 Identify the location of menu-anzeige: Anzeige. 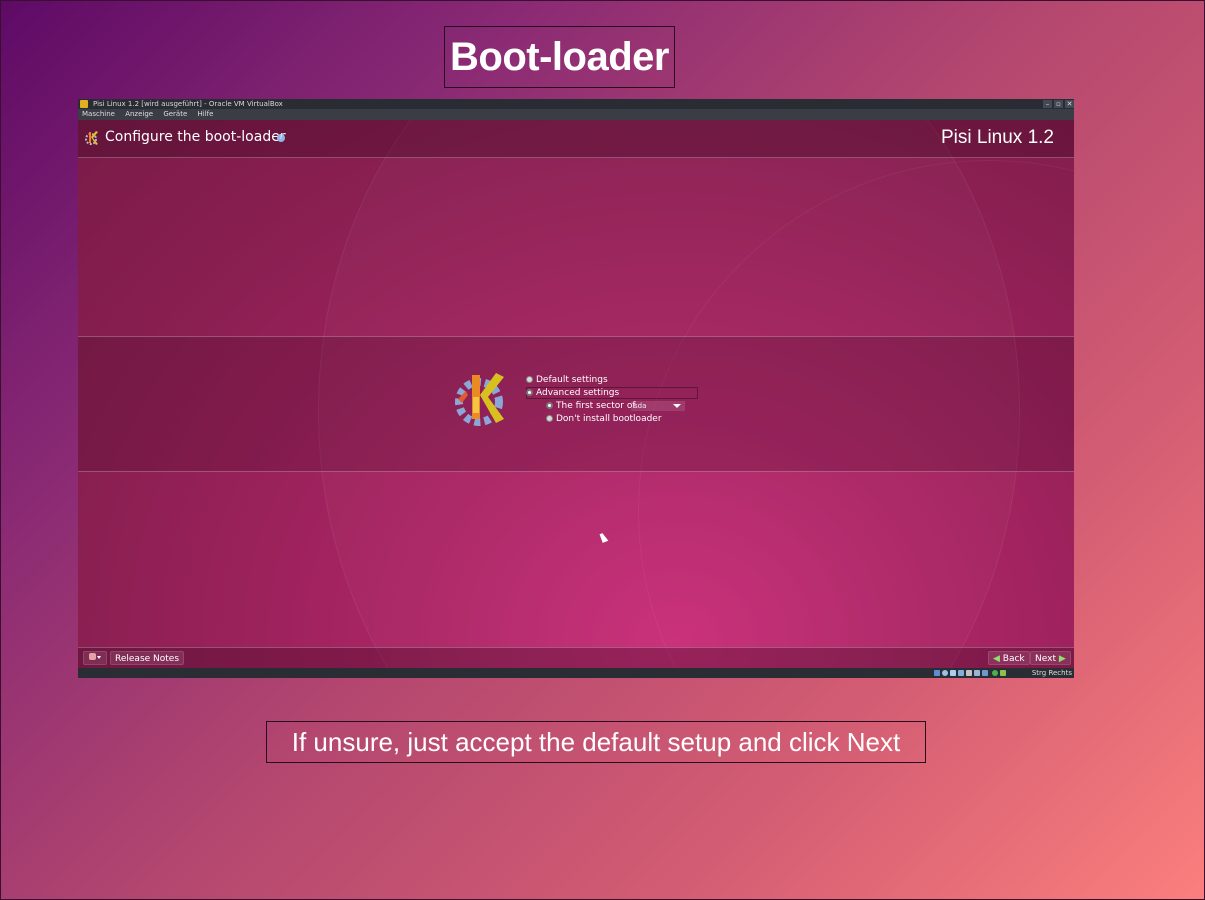
(139, 114).